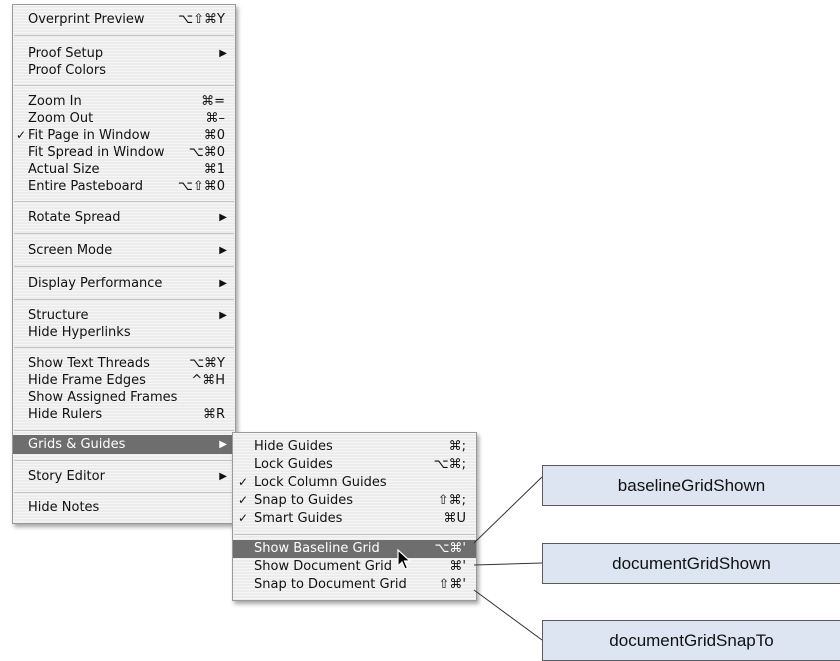 Image resolution: width=840 pixels, height=661 pixels. What do you see at coordinates (508, 564) in the screenshot?
I see `leader-line-document-grid` at bounding box center [508, 564].